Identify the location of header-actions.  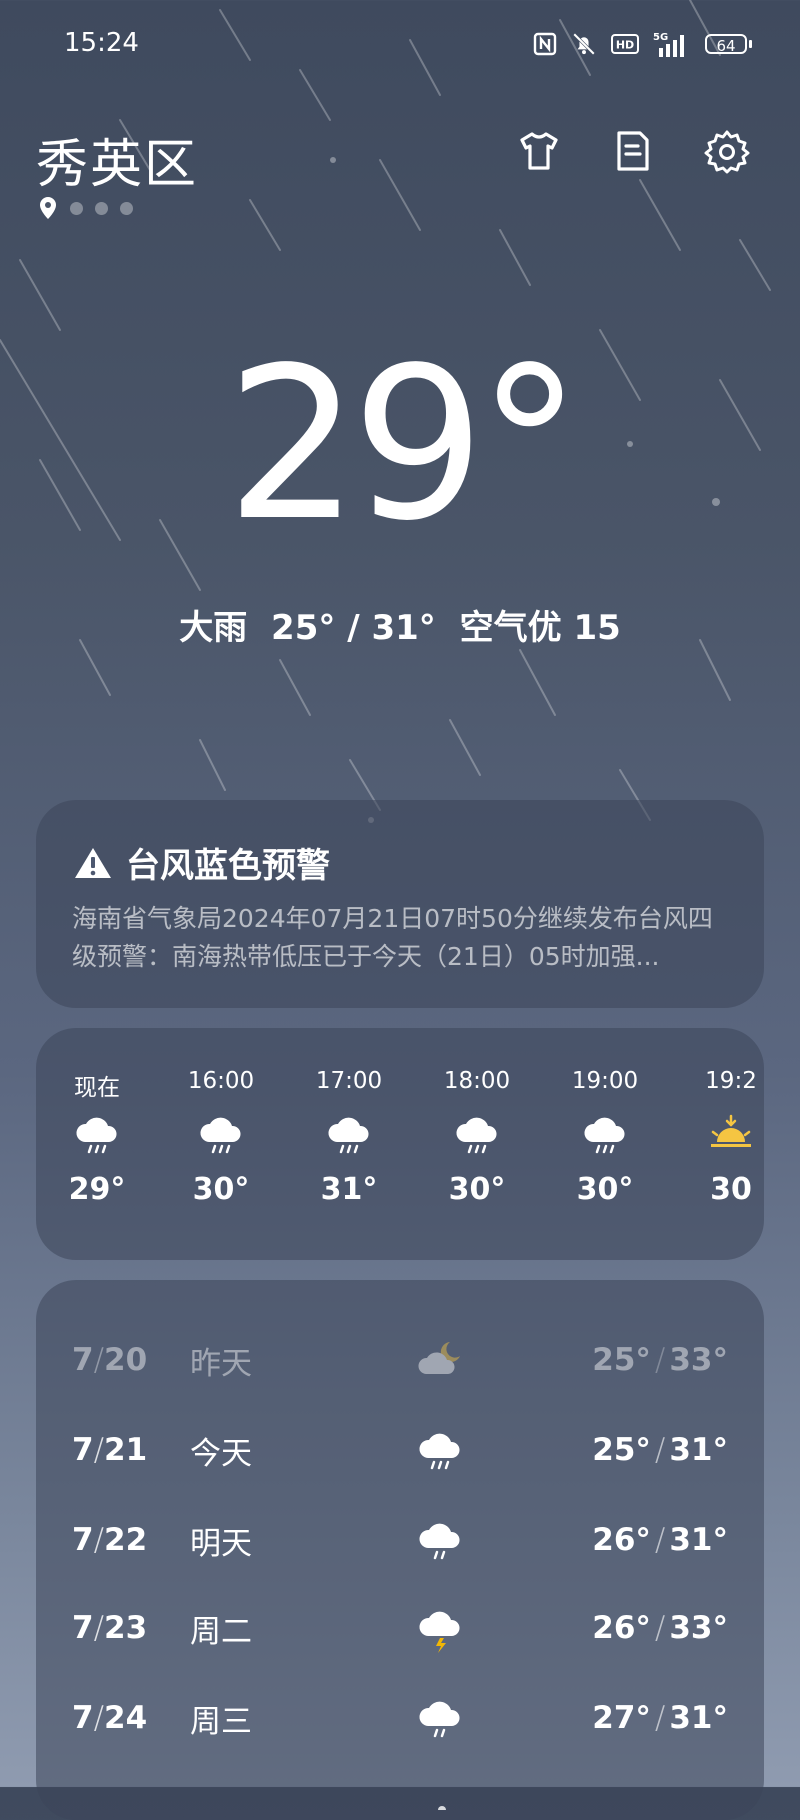
(633, 151).